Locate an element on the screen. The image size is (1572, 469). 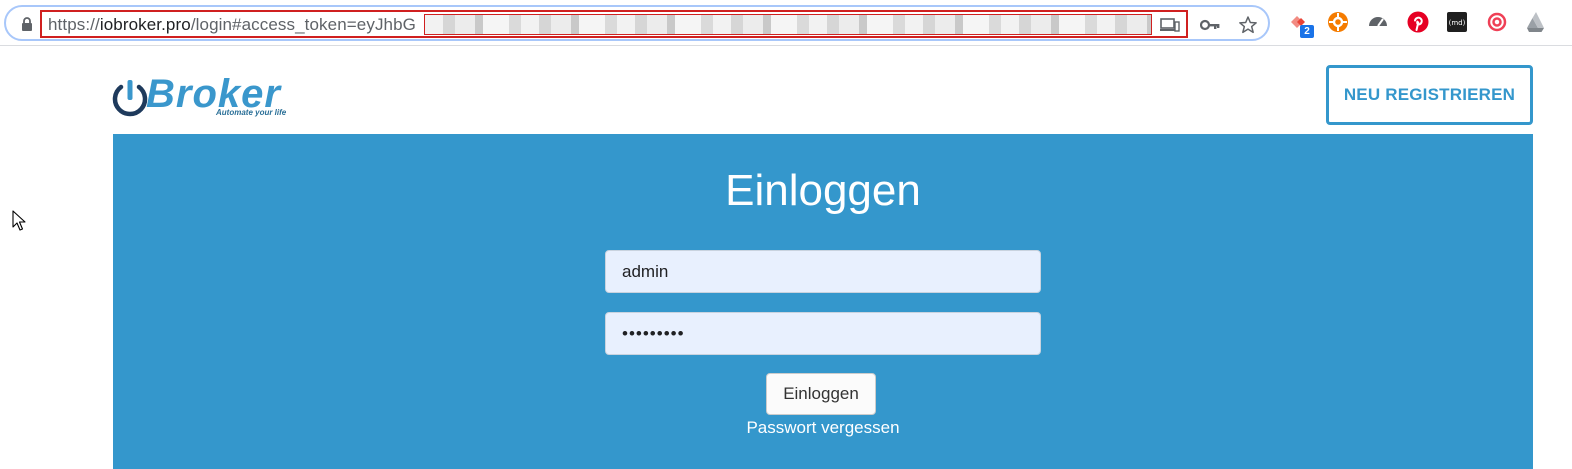
star-icon is located at coordinates (1248, 25).